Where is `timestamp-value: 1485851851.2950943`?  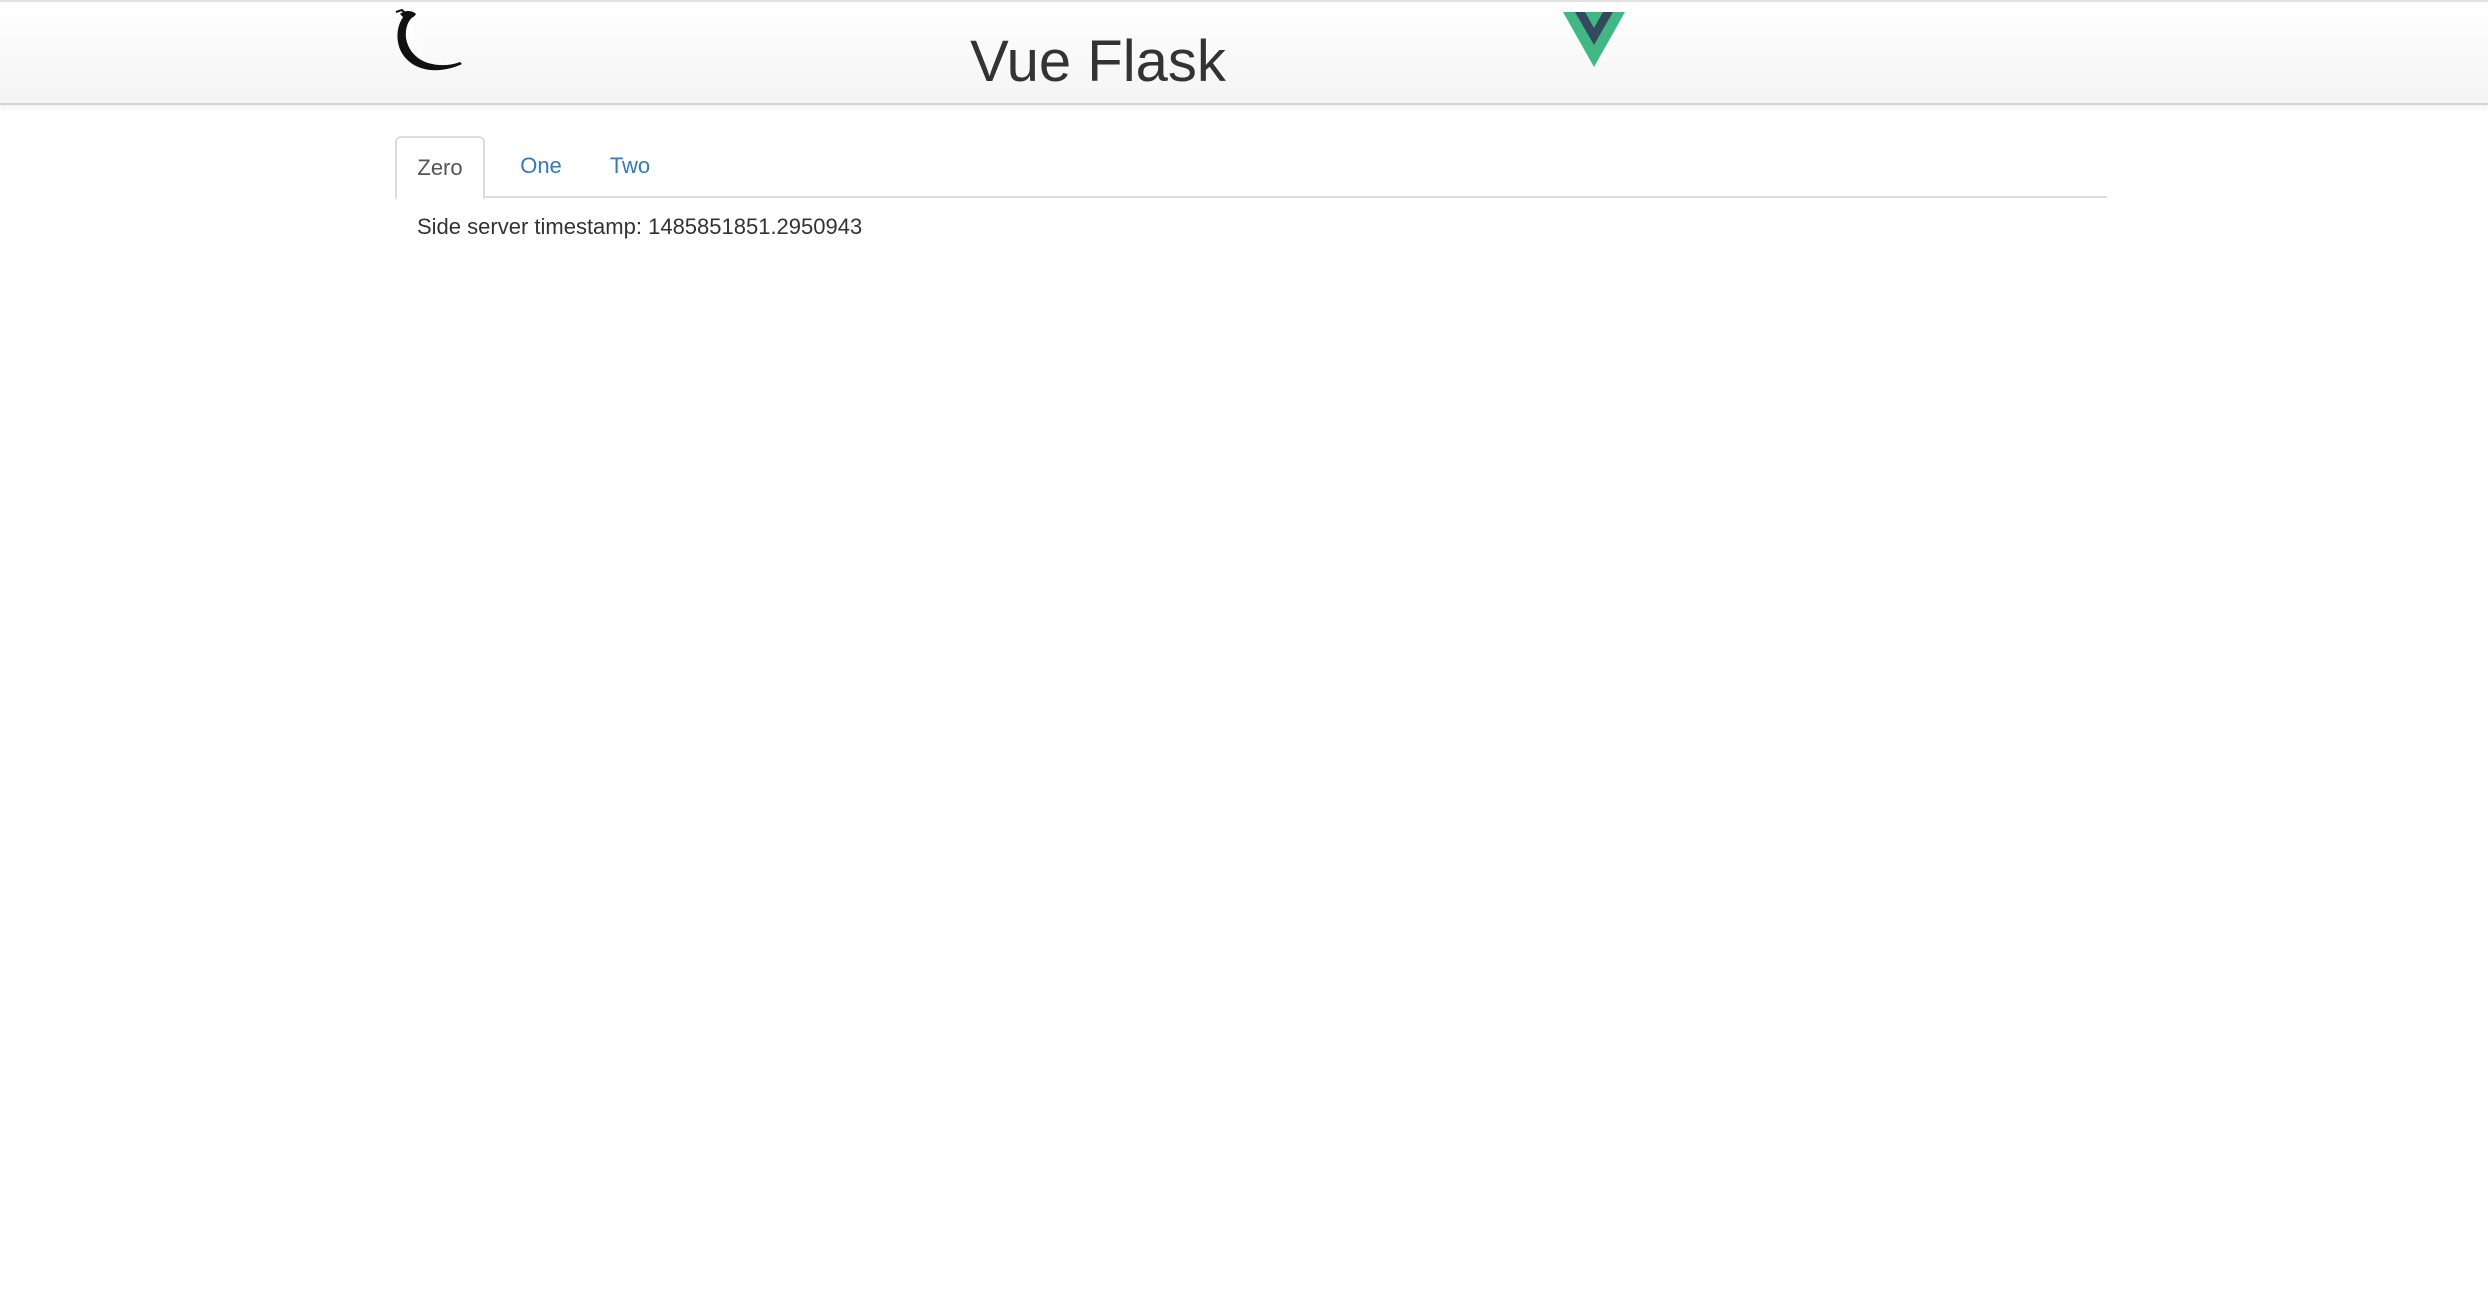
timestamp-value: 1485851851.2950943 is located at coordinates (755, 226).